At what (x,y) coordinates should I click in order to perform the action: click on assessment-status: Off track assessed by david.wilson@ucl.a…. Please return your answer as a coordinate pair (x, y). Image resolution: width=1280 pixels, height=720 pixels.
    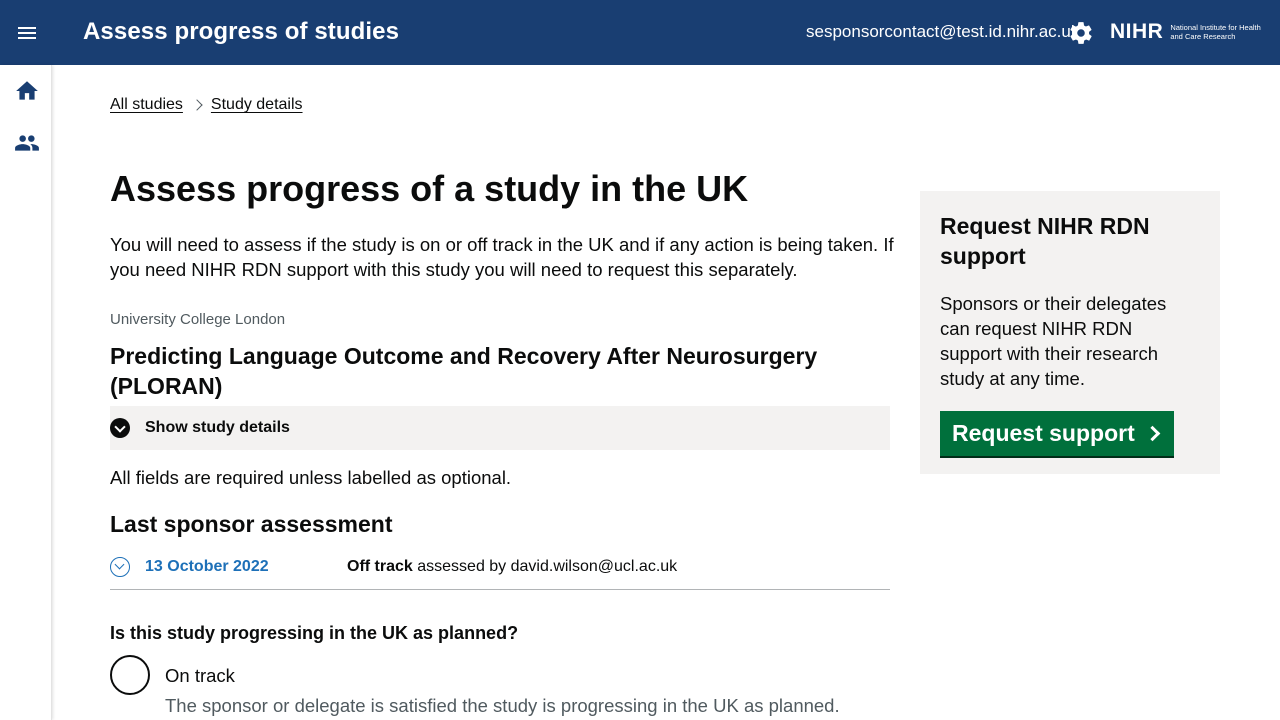
    Looking at the image, I should click on (512, 567).